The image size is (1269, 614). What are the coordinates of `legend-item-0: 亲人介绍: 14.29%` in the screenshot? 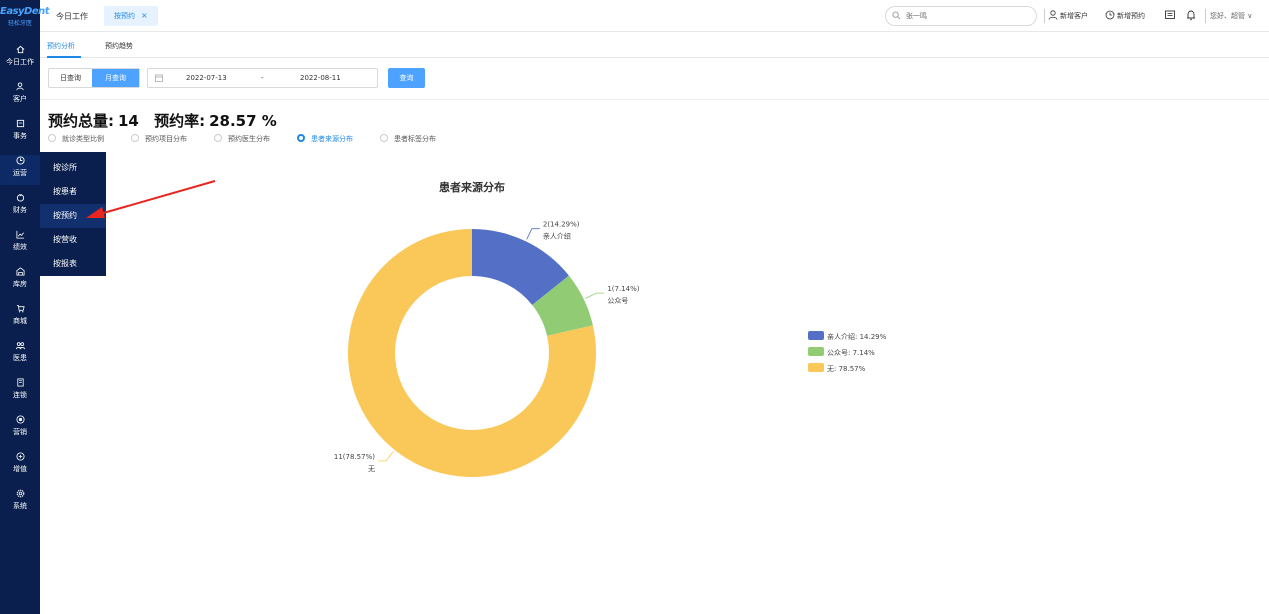 It's located at (847, 339).